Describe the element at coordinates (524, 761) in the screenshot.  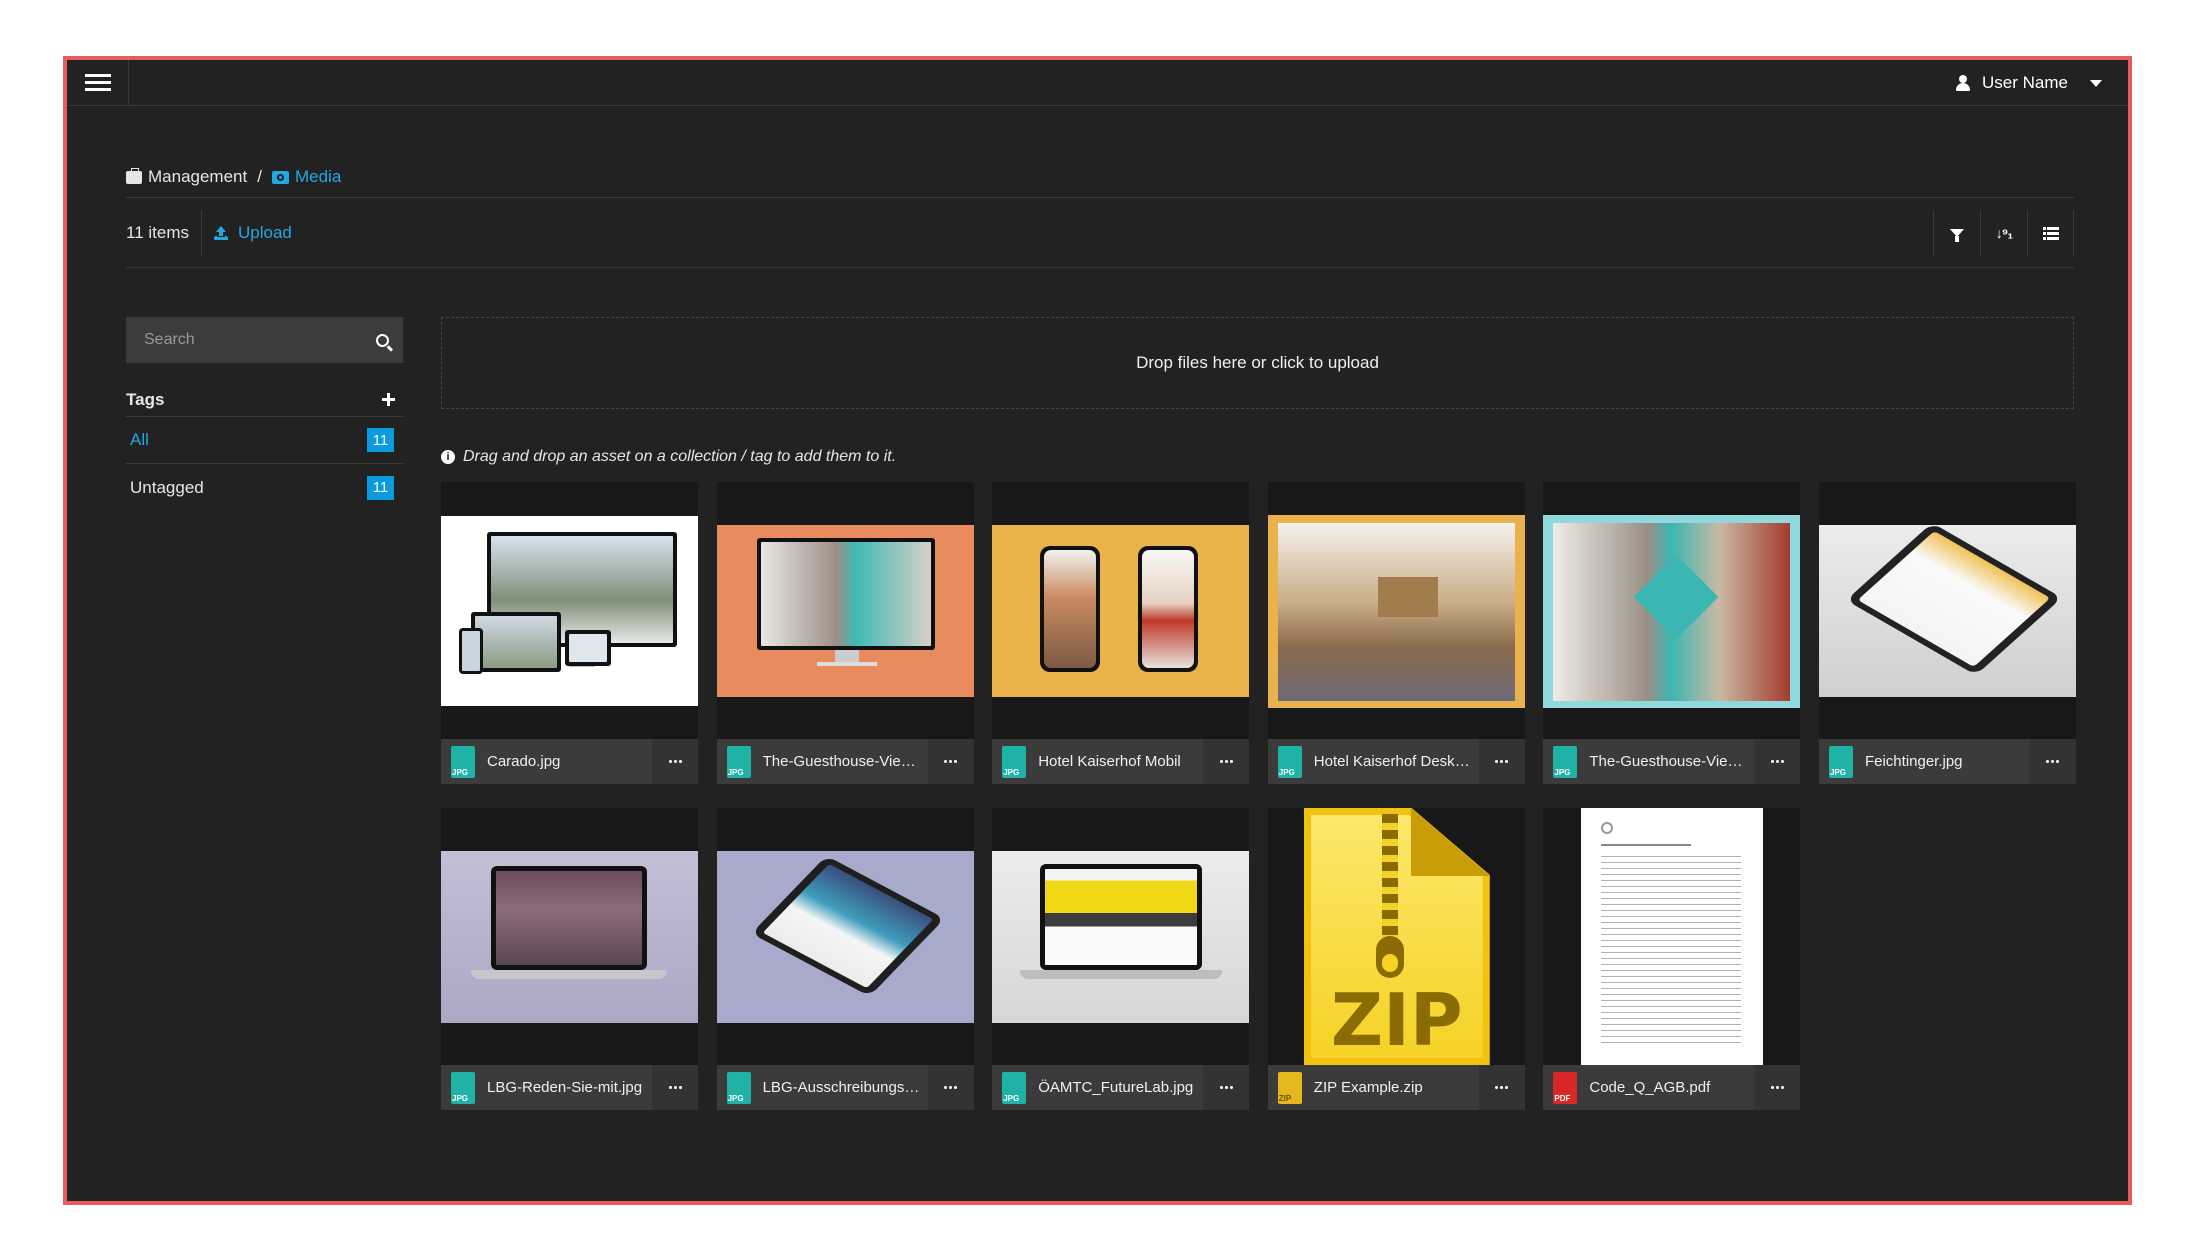
I see `asset-name: Carado.jpg` at that location.